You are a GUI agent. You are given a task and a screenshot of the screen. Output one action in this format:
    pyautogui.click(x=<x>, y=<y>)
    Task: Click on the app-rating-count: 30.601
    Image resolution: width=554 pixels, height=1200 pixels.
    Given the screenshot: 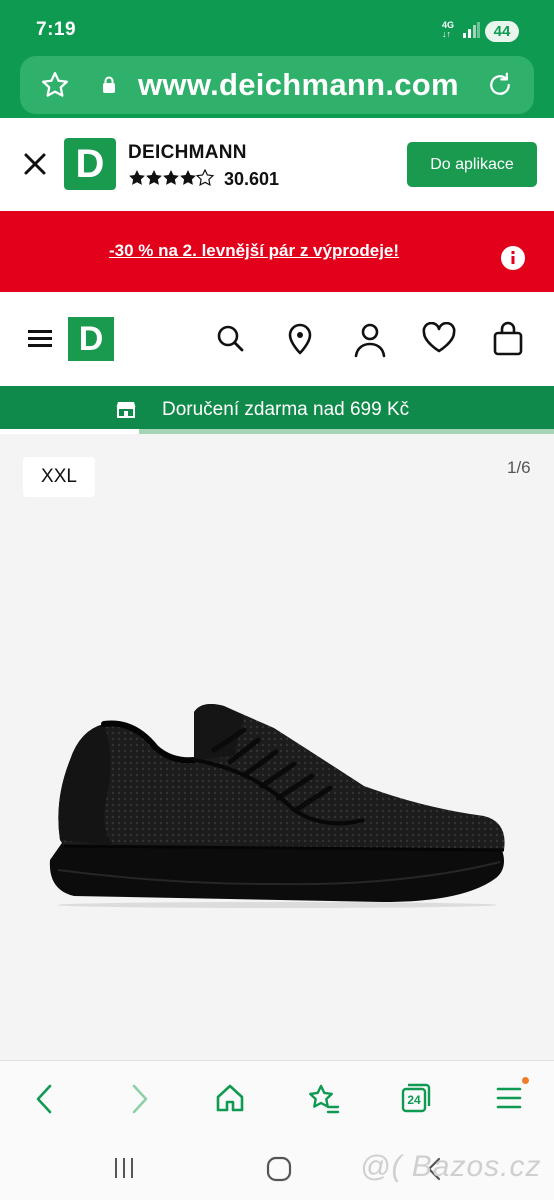 What is the action you would take?
    pyautogui.click(x=252, y=179)
    